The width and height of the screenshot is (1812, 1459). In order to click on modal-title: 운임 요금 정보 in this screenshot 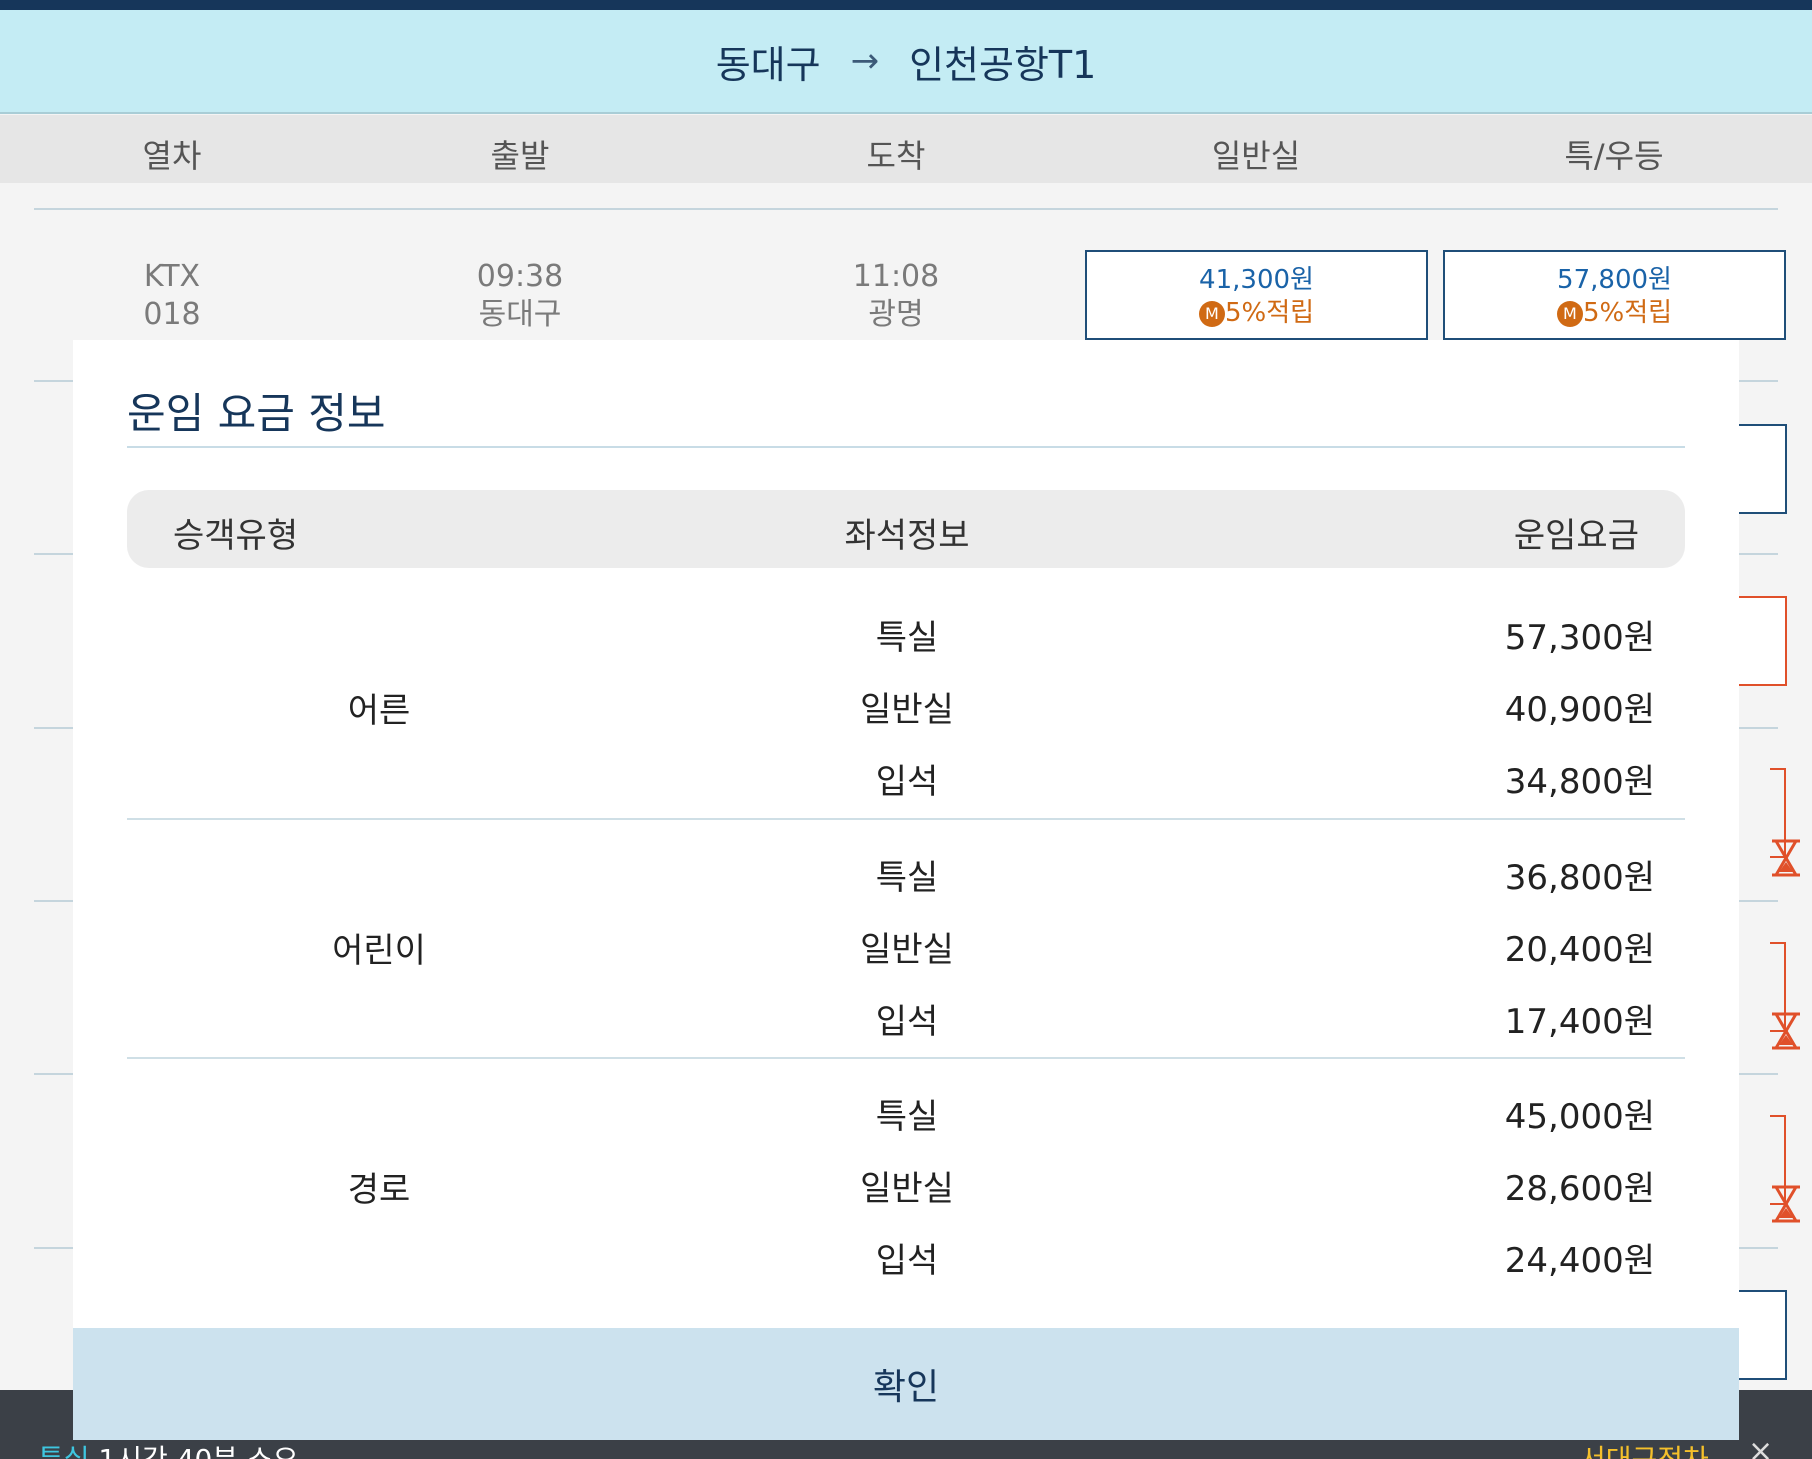, I will do `click(256, 413)`.